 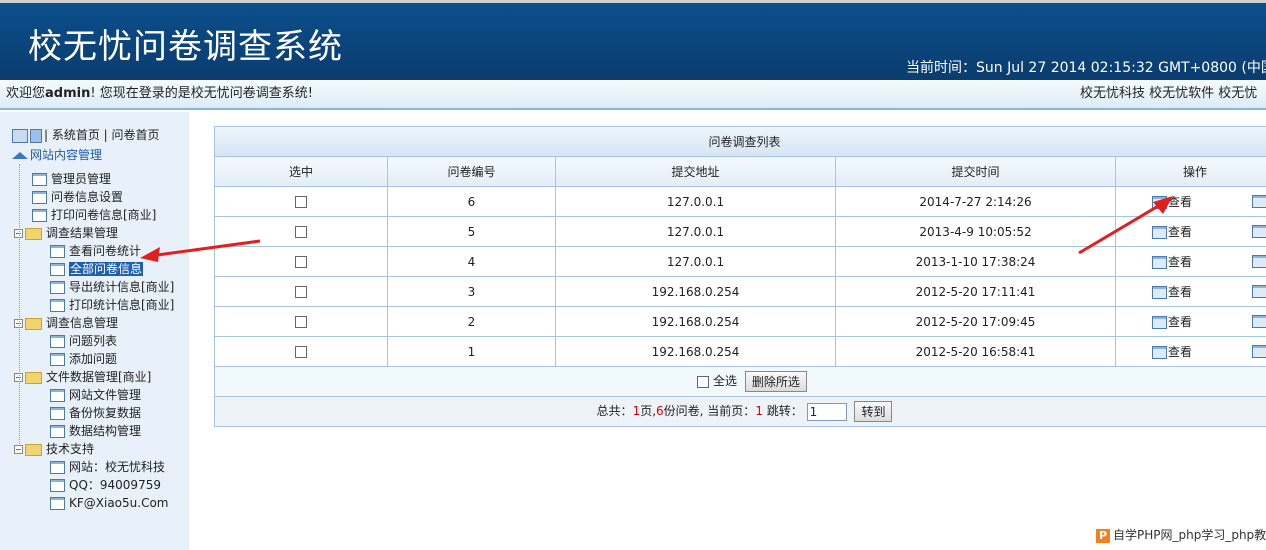 What do you see at coordinates (66, 155) in the screenshot?
I see `tree-root-label: 网站内容管理` at bounding box center [66, 155].